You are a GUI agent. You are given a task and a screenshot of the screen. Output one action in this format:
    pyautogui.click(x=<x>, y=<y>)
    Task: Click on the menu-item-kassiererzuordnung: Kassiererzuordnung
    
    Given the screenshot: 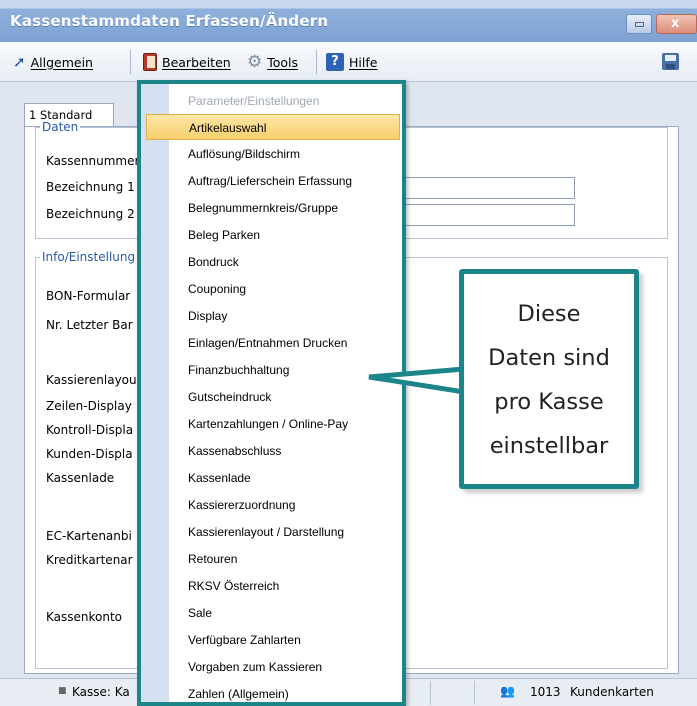 What is the action you would take?
    pyautogui.click(x=286, y=505)
    